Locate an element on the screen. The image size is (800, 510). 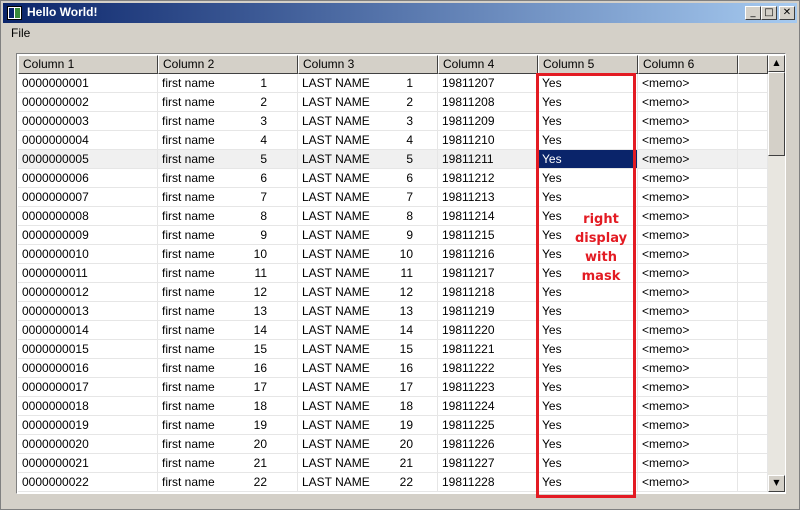
cell-column-2: first name 16 is located at coordinates (228, 368).